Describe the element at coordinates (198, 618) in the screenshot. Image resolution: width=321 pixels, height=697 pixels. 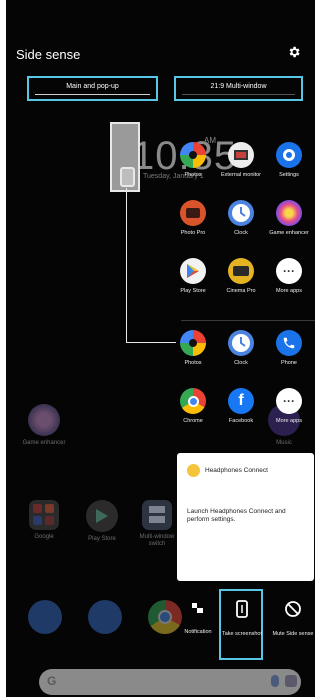
I see `notification-button: Notification` at that location.